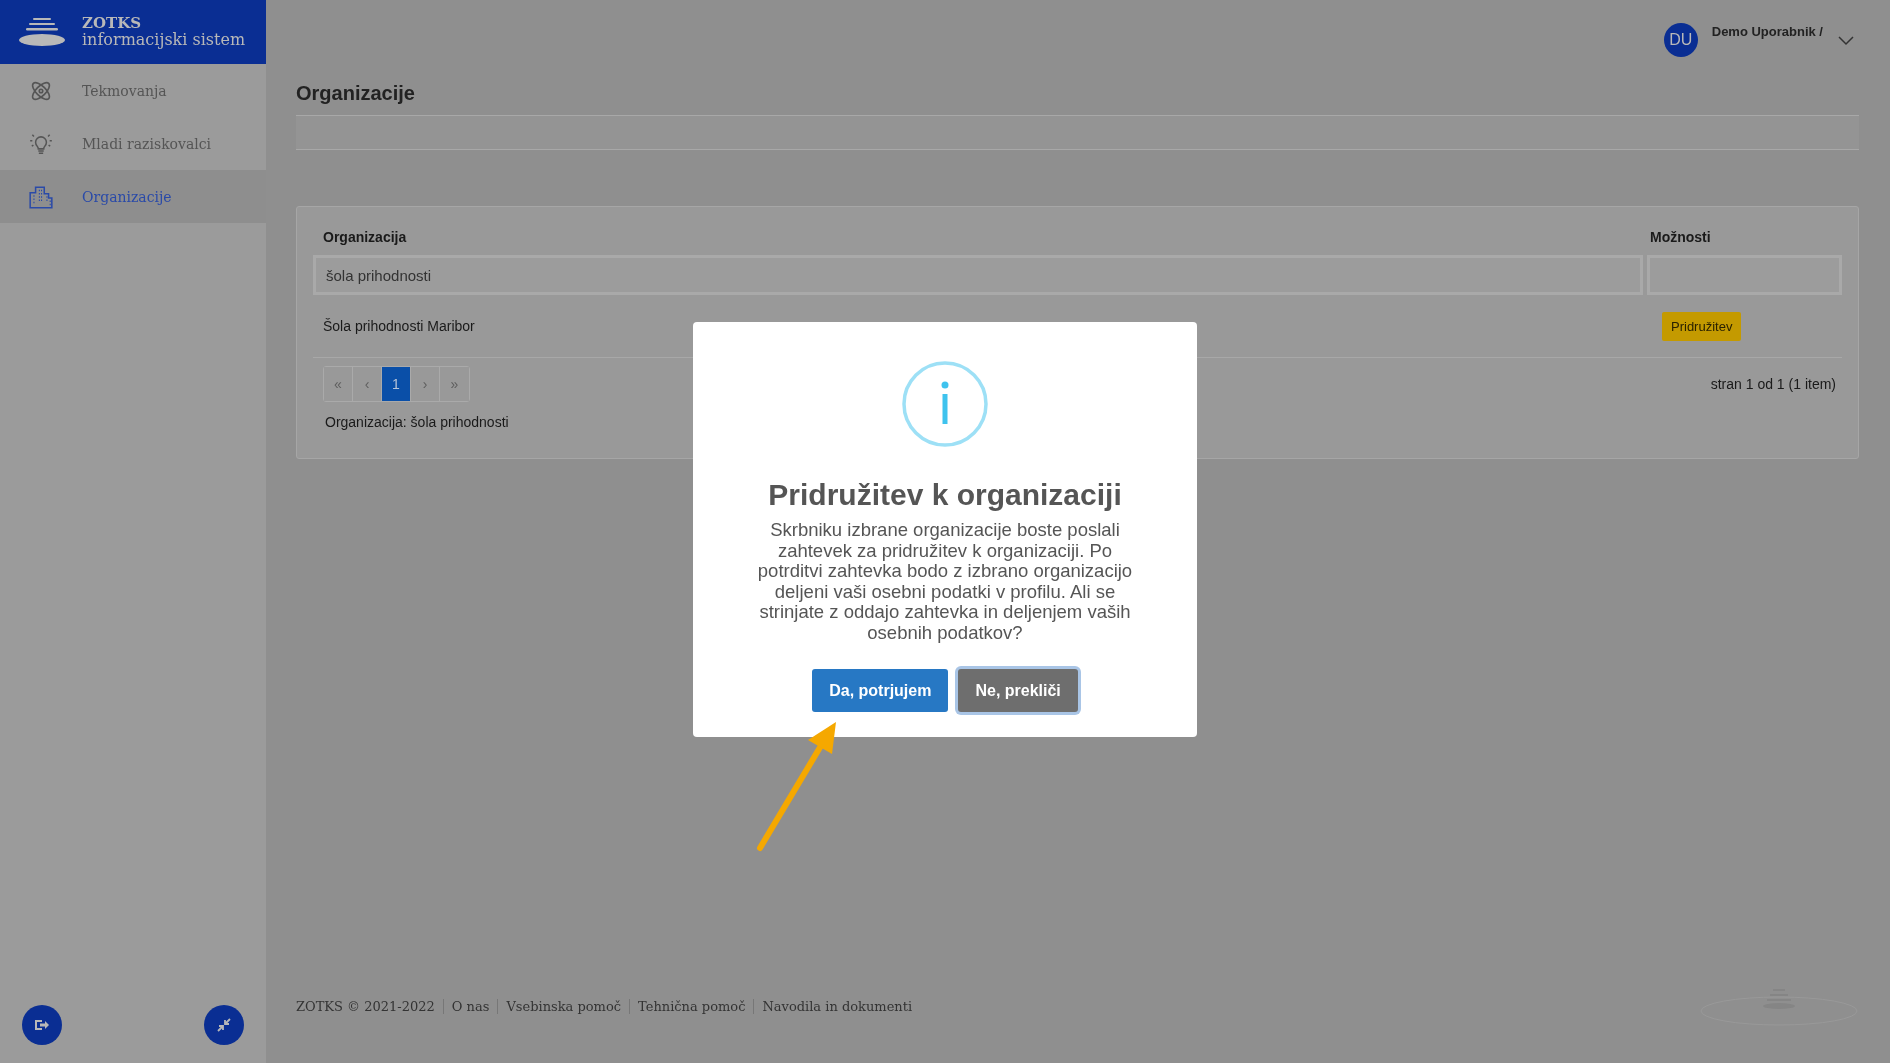 The width and height of the screenshot is (1890, 1063). What do you see at coordinates (1702, 326) in the screenshot?
I see `join-button: Pridružitev` at bounding box center [1702, 326].